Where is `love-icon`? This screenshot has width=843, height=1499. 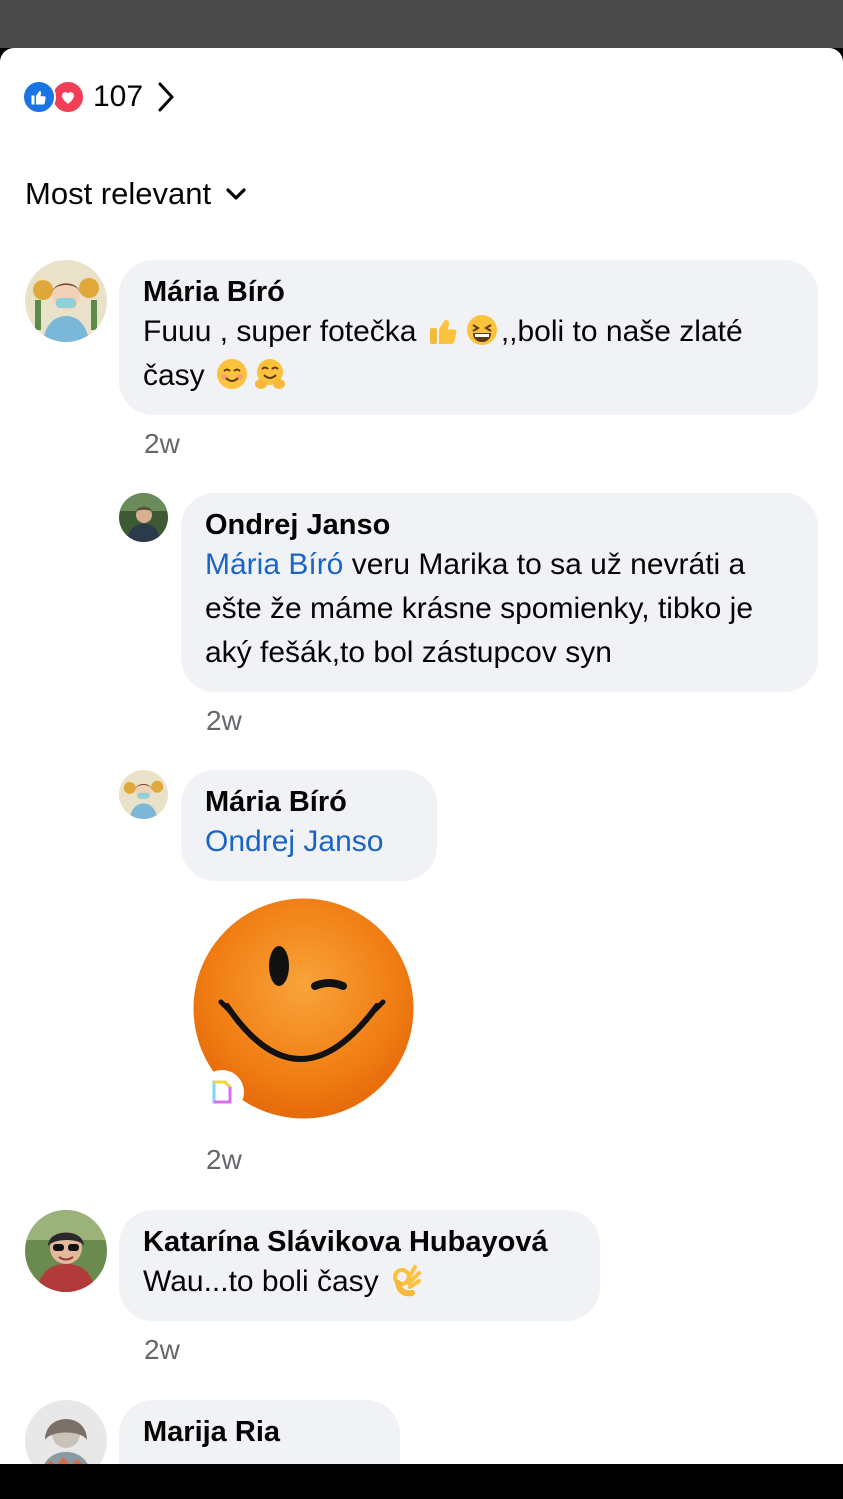 love-icon is located at coordinates (68, 97).